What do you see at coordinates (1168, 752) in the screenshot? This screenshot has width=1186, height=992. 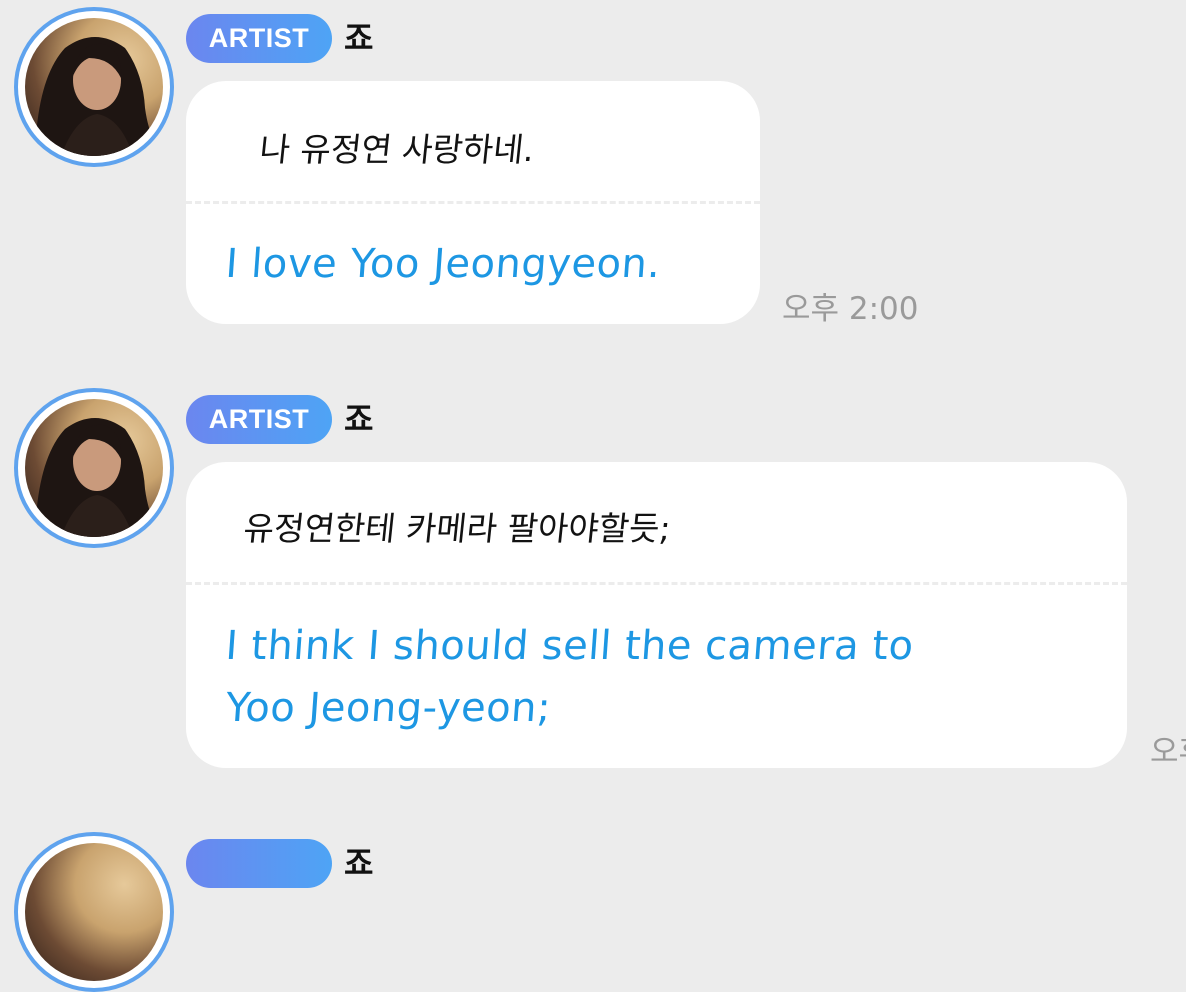 I see `message-timestamp: 오후` at bounding box center [1168, 752].